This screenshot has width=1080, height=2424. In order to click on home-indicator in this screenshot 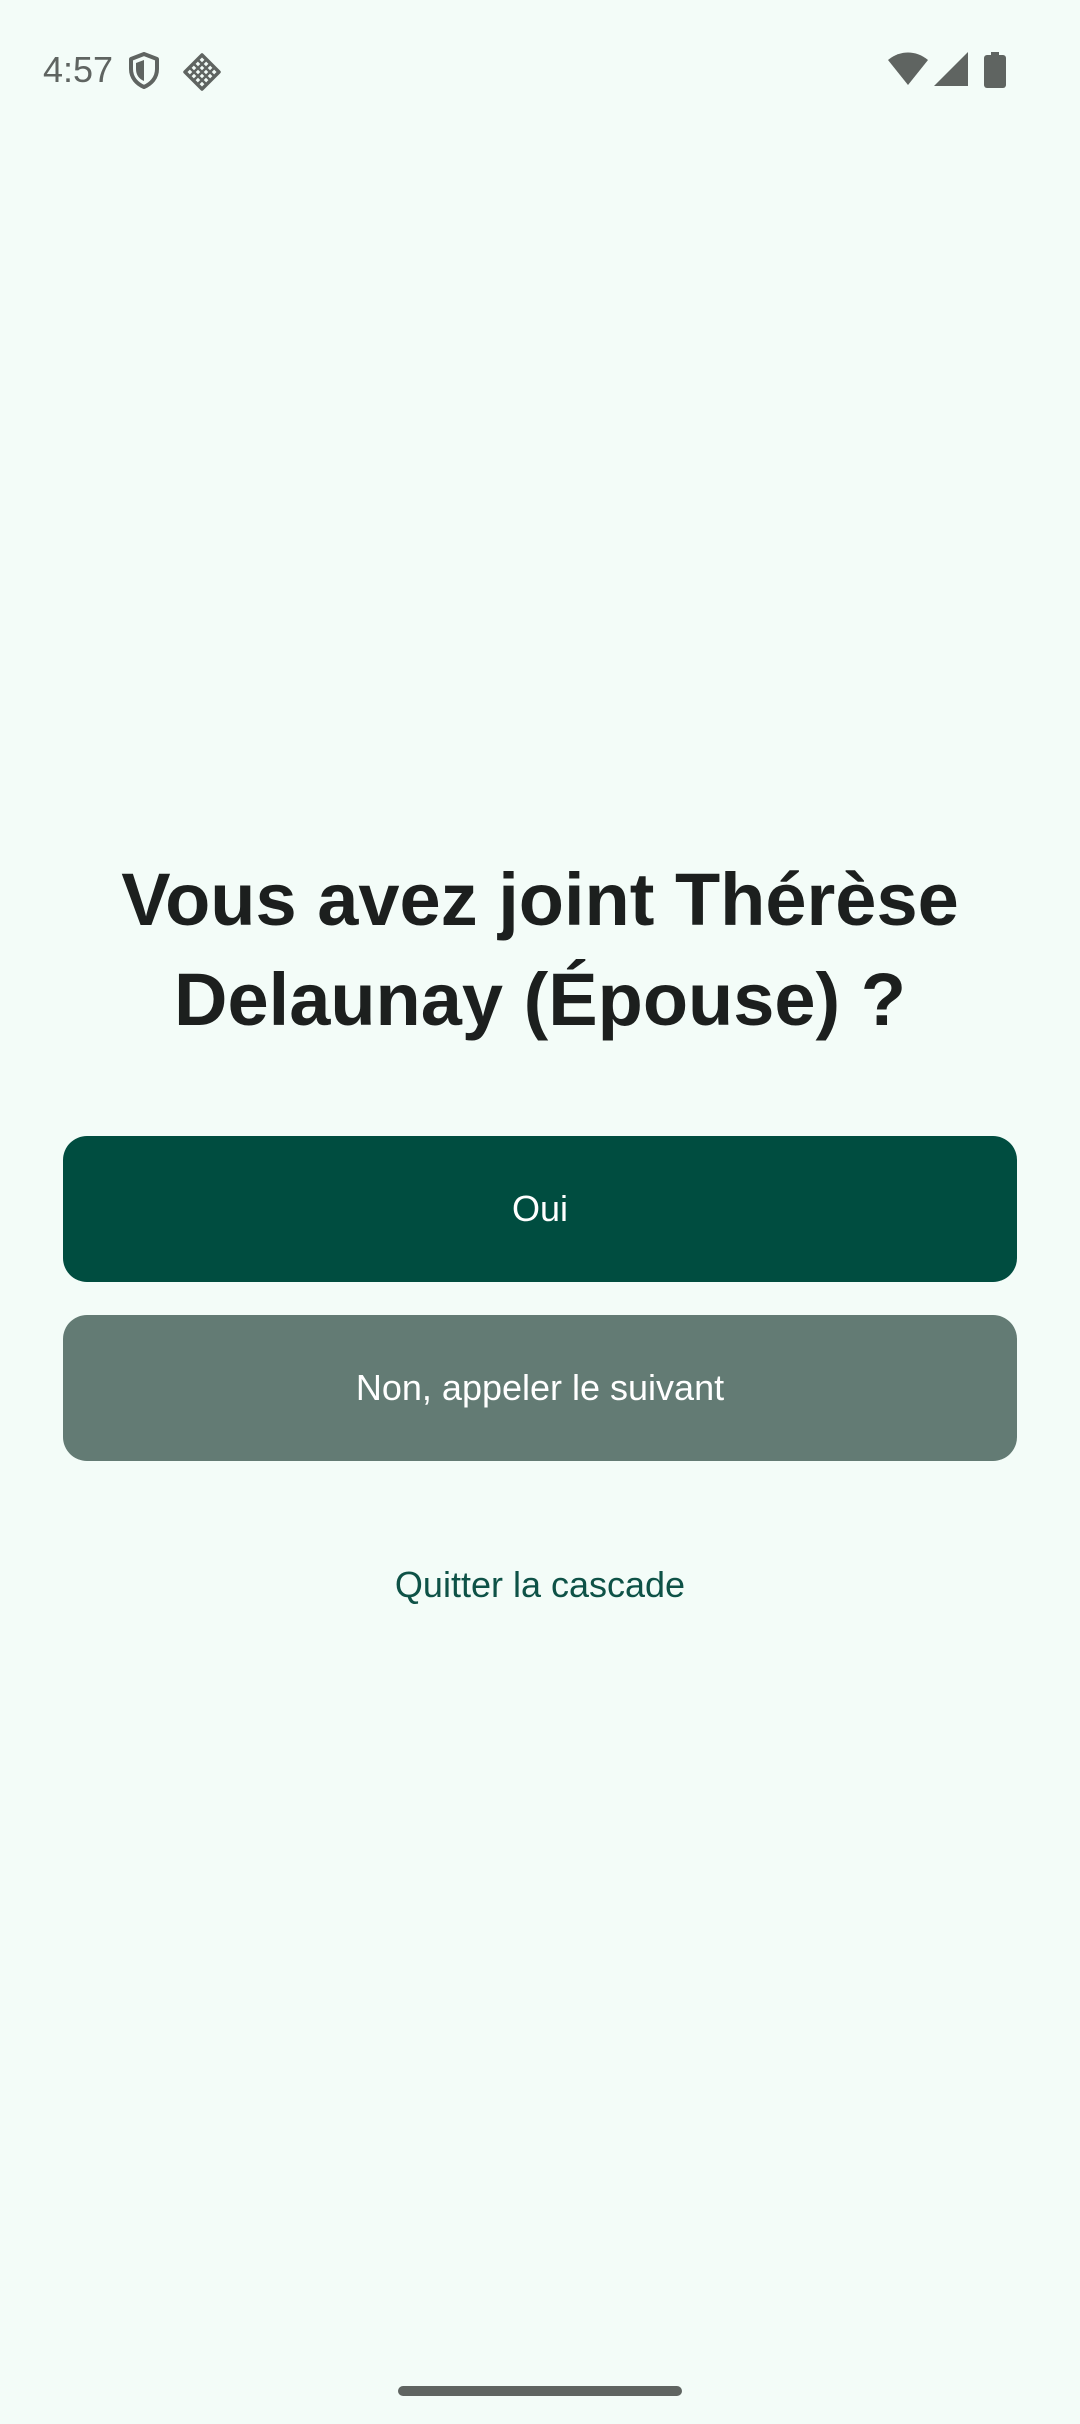, I will do `click(540, 2391)`.